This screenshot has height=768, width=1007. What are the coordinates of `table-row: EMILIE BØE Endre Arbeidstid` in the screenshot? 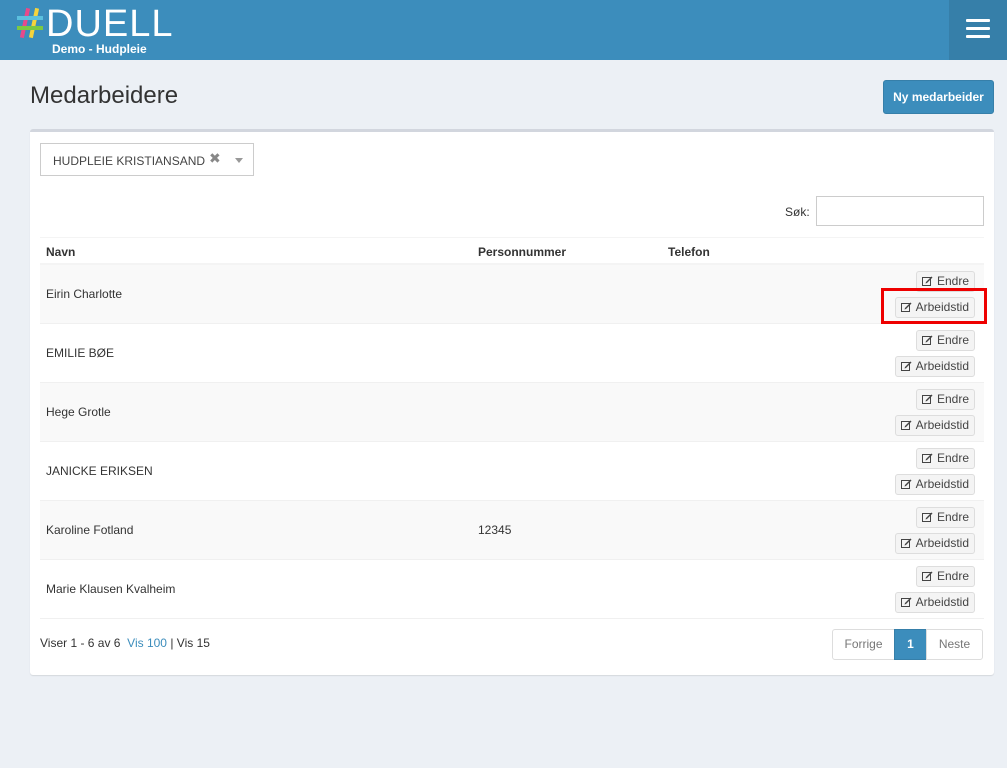 It's located at (512, 353).